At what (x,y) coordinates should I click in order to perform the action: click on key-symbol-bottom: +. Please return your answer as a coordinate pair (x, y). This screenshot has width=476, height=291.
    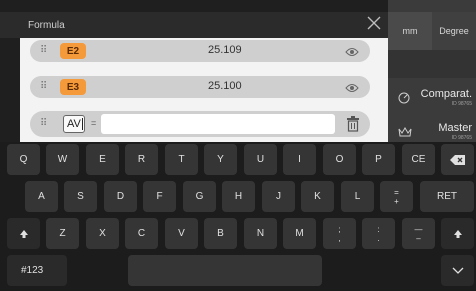
    Looking at the image, I should click on (396, 201).